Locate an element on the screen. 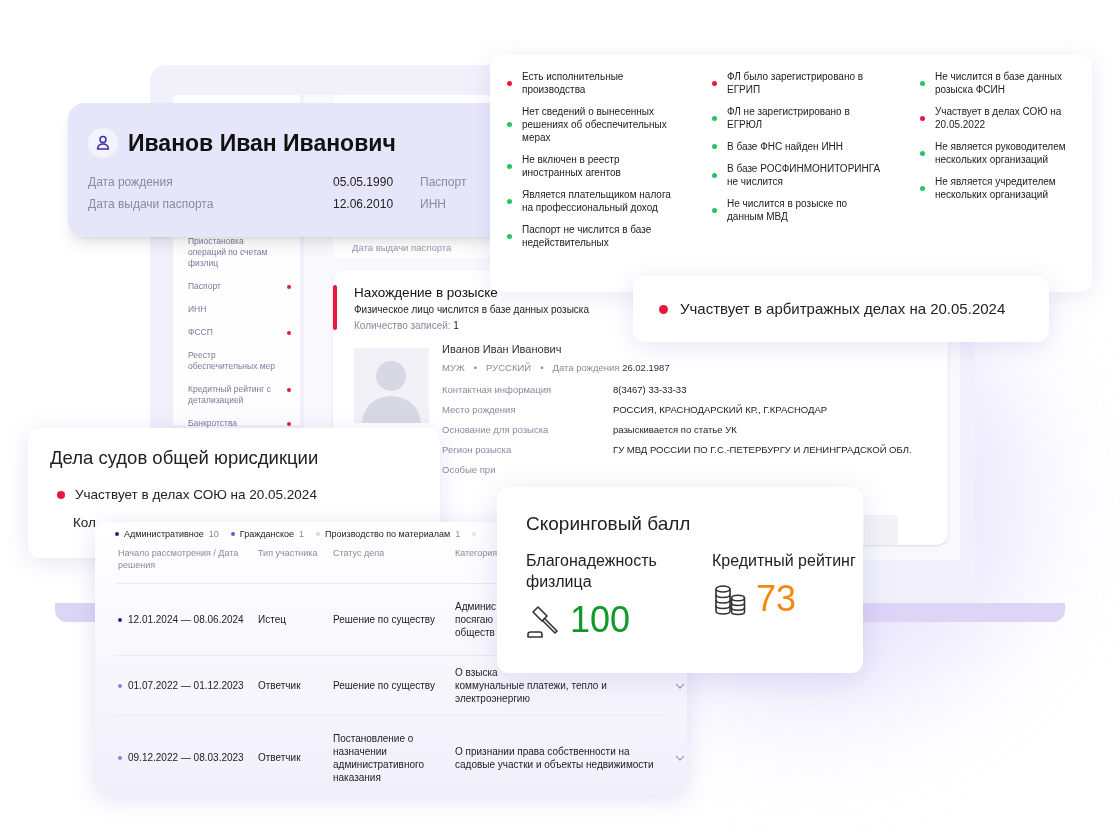 Image resolution: width=1120 pixels, height=840 pixels. section-title: Нахождение в розыске is located at coordinates (426, 293).